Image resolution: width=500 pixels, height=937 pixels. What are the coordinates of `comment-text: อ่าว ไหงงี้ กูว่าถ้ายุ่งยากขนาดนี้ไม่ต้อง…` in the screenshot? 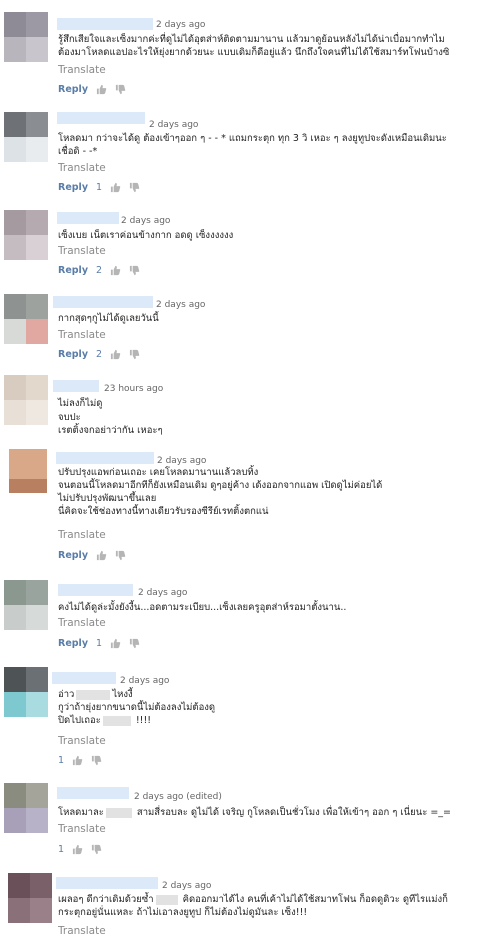 It's located at (137, 707).